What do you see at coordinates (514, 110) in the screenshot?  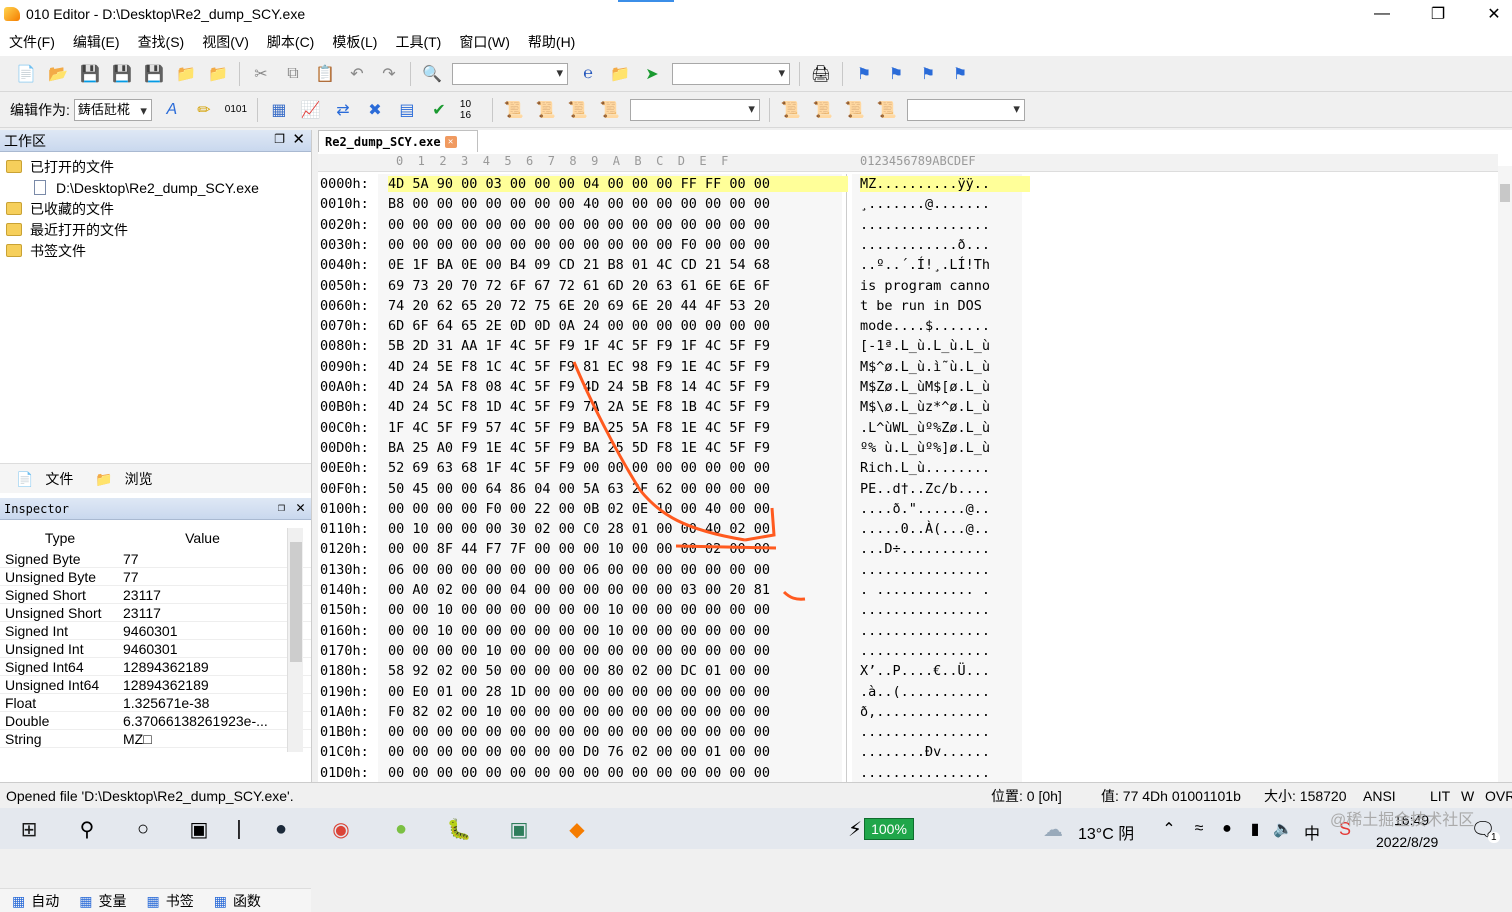 I see `template-run-icon: 📜` at bounding box center [514, 110].